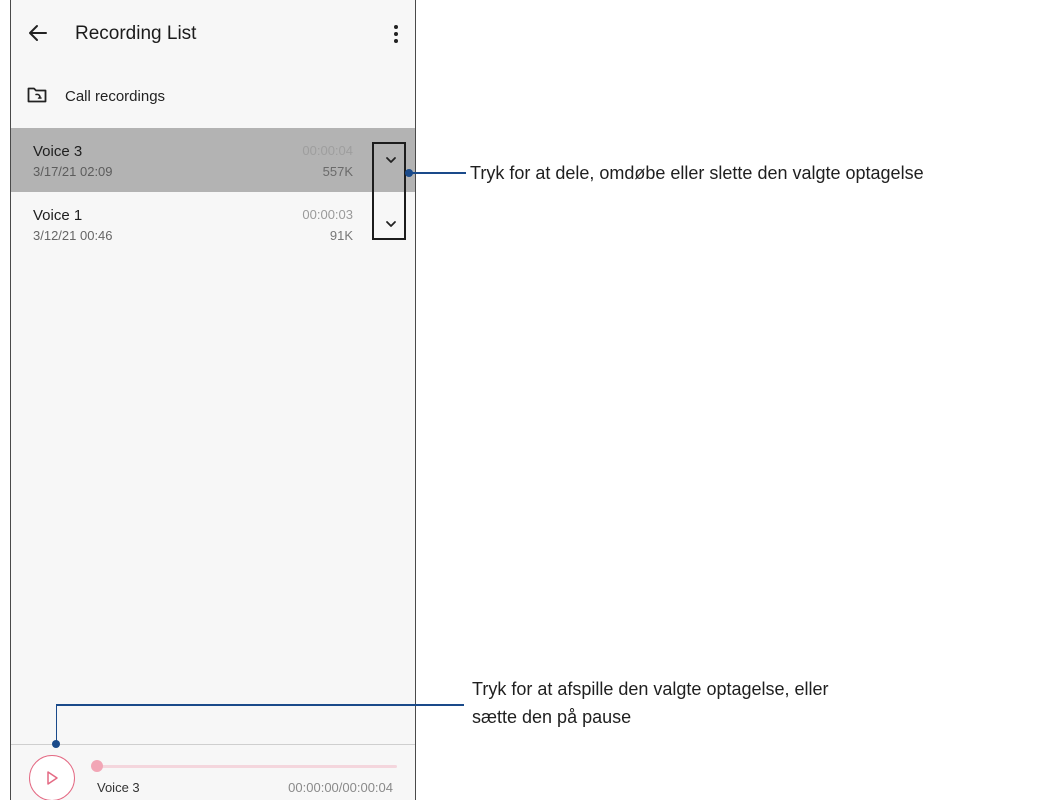  What do you see at coordinates (340, 787) in the screenshot?
I see `playback-time: 00:00:00/00:00:04` at bounding box center [340, 787].